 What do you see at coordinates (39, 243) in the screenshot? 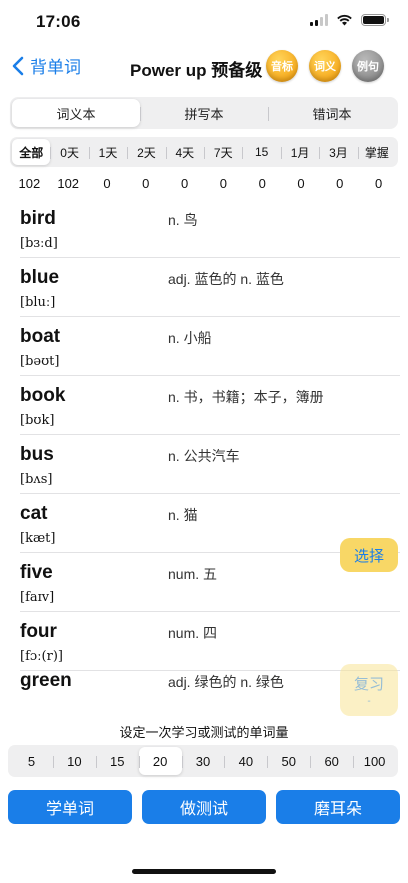
I see `word-phonetic: [bɜːd]` at bounding box center [39, 243].